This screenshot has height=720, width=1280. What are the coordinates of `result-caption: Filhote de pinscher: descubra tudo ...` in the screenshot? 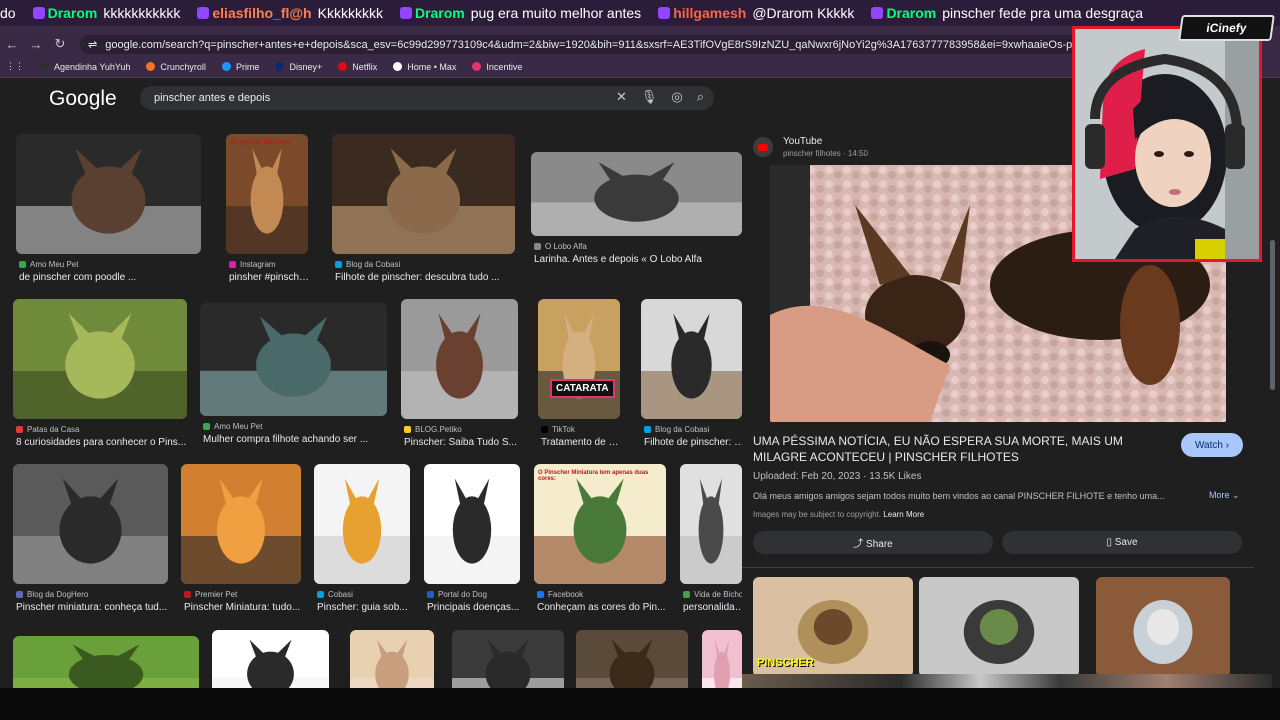 It's located at (426, 277).